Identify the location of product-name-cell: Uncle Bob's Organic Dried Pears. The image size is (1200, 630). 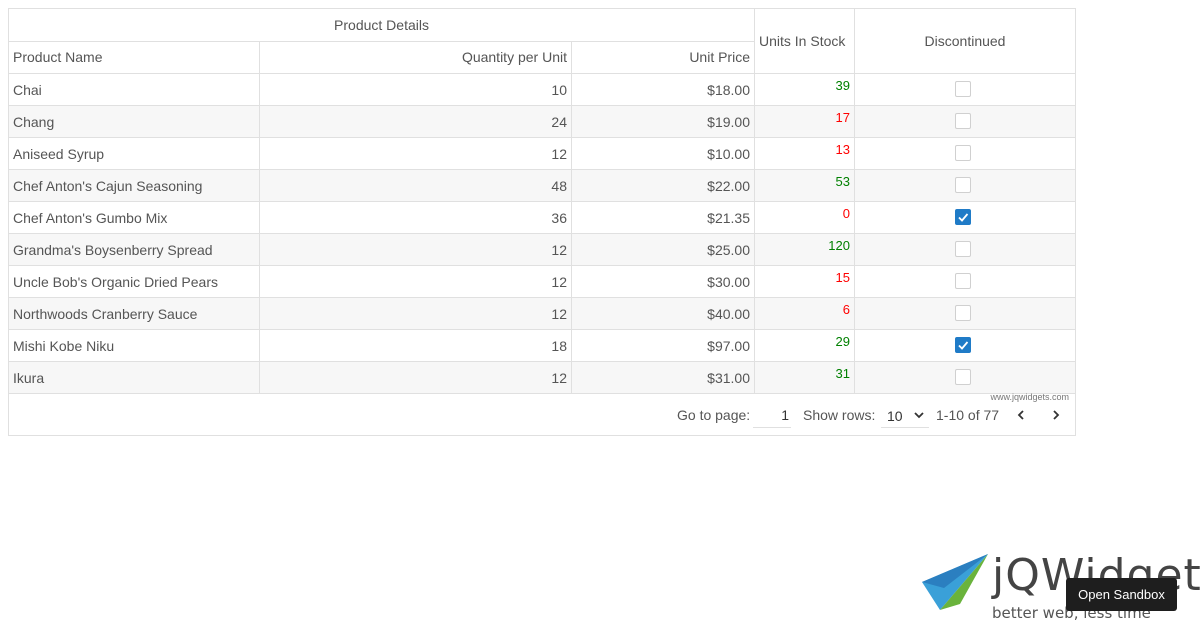
(134, 281).